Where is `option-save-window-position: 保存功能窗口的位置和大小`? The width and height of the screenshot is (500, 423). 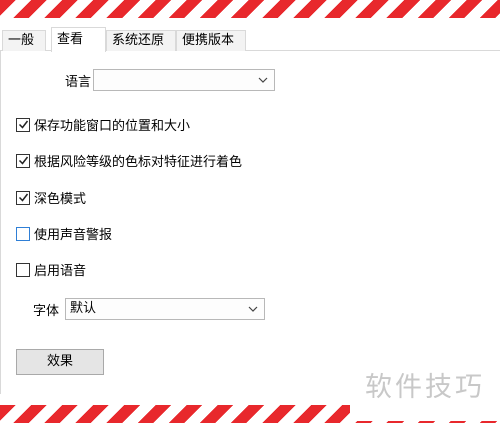 option-save-window-position: 保存功能窗口的位置和大小 is located at coordinates (103, 124).